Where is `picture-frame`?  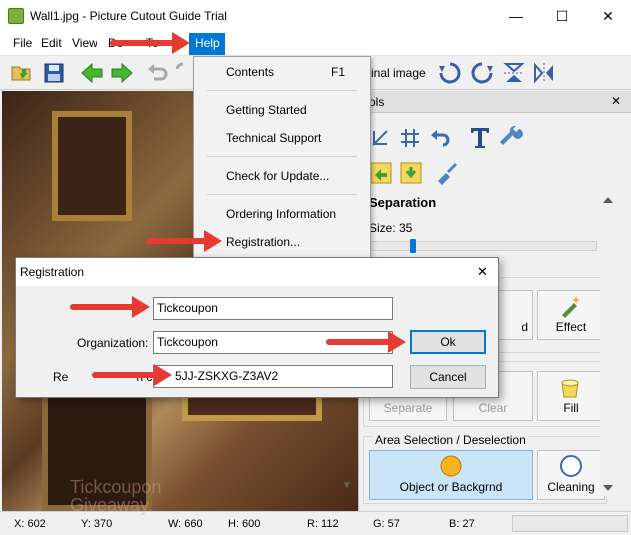 picture-frame is located at coordinates (92, 166).